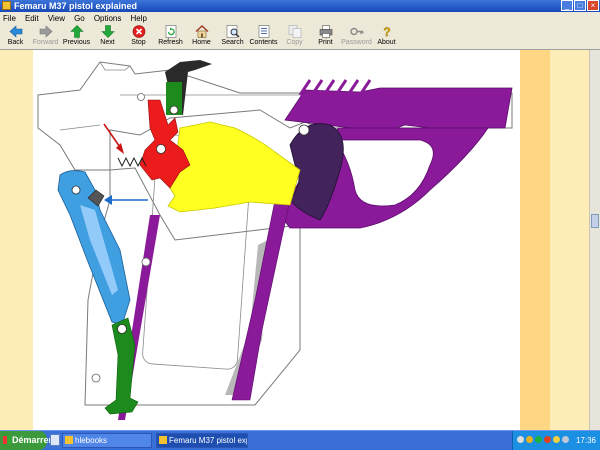 The image size is (600, 450). I want to click on print-icon, so click(326, 31).